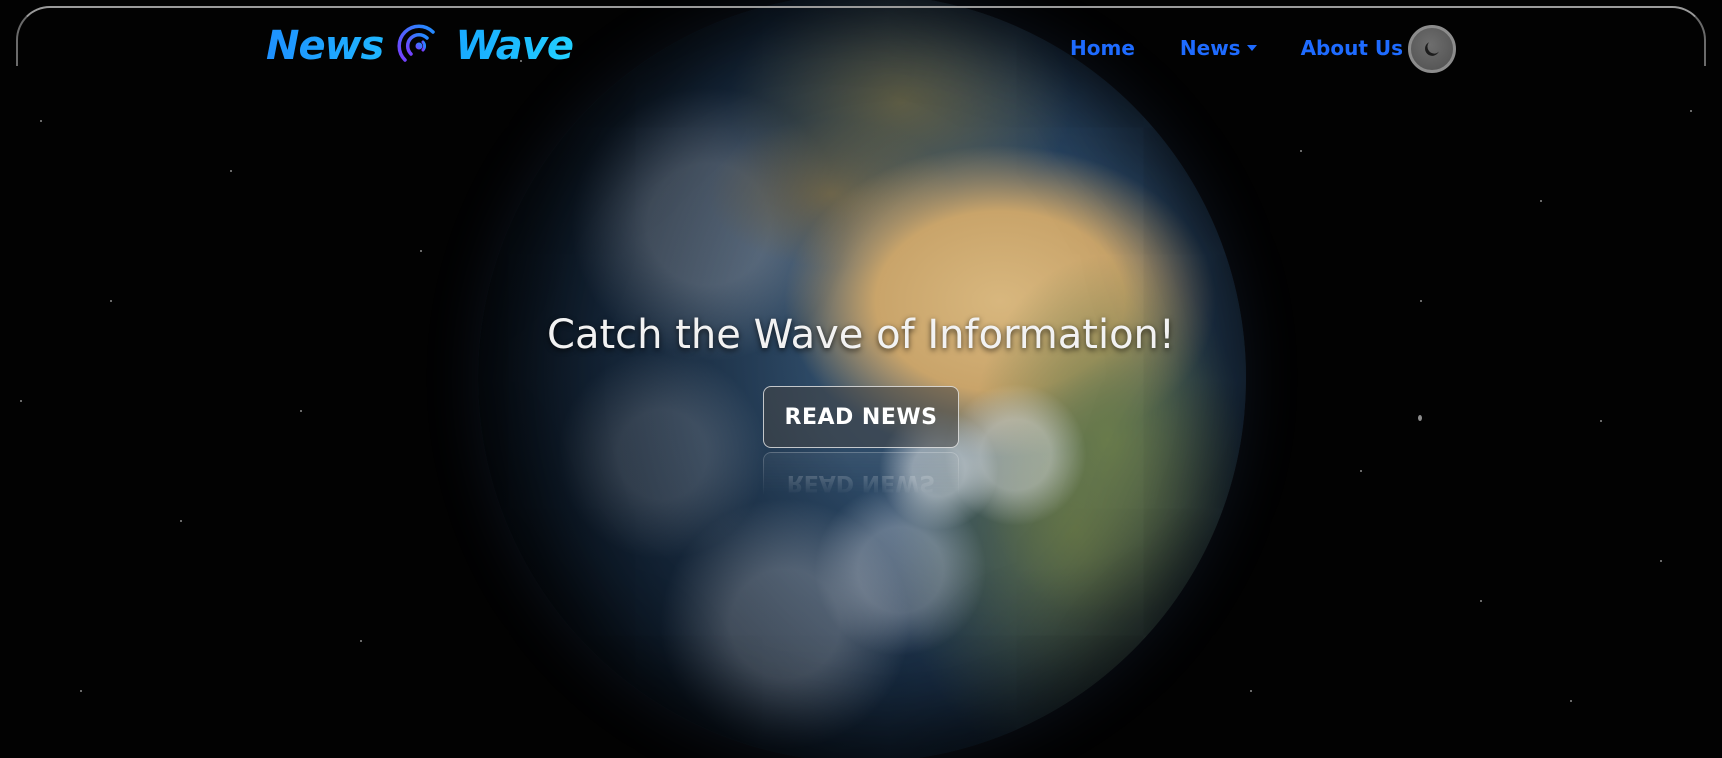 The image size is (1722, 758). I want to click on theme-toggle-button, so click(1432, 49).